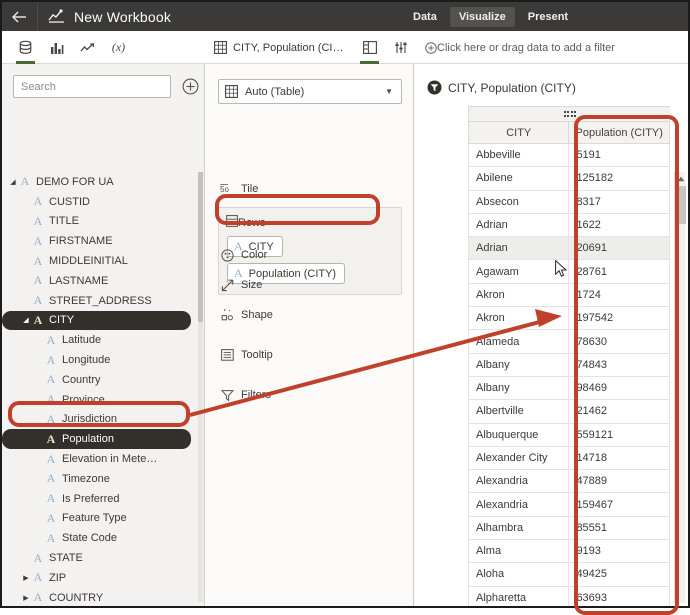  I want to click on settings-sliders-icon, so click(400, 47).